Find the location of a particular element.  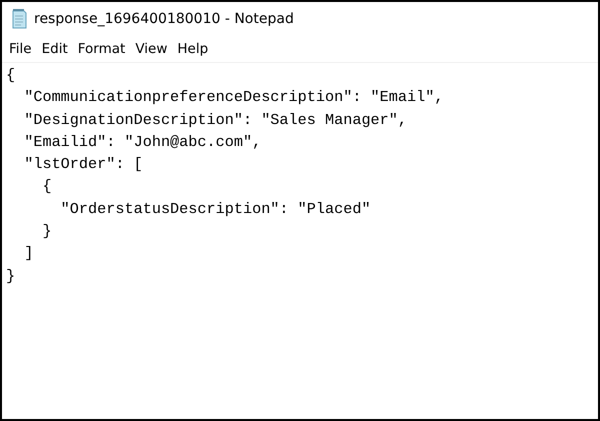

menu-item: Help is located at coordinates (193, 49).